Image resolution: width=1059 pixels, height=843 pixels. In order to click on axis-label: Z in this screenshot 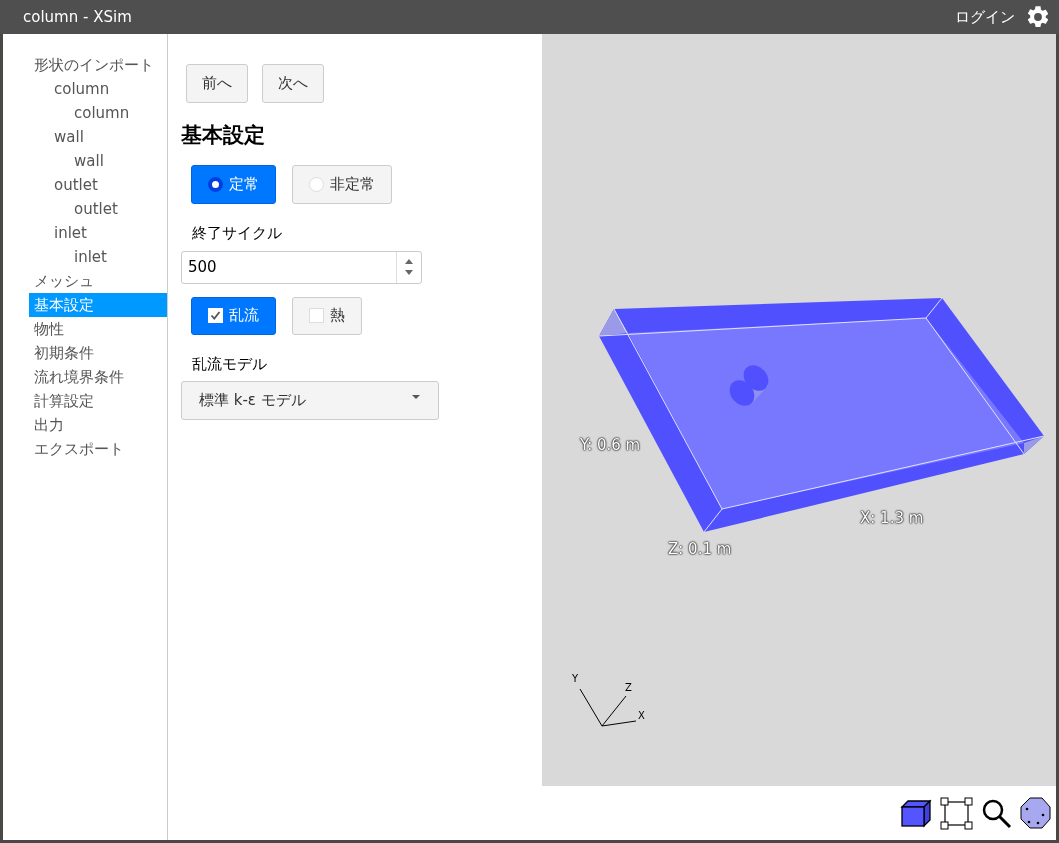, I will do `click(628, 688)`.